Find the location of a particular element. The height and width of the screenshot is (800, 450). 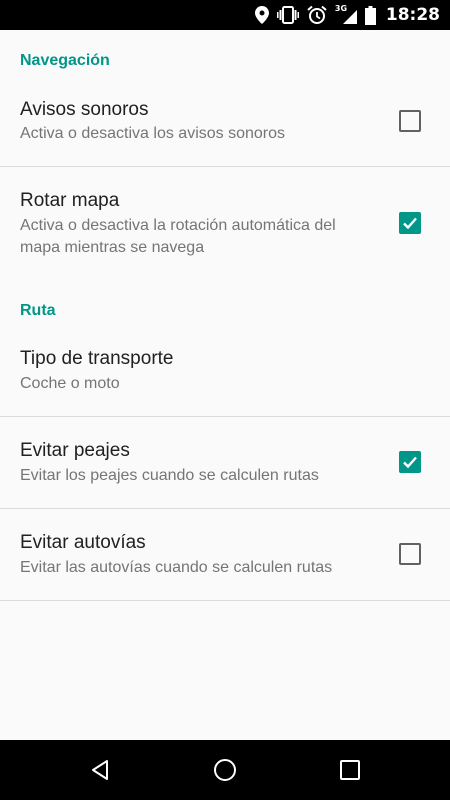

signal-icon: 3G is located at coordinates (346, 14).